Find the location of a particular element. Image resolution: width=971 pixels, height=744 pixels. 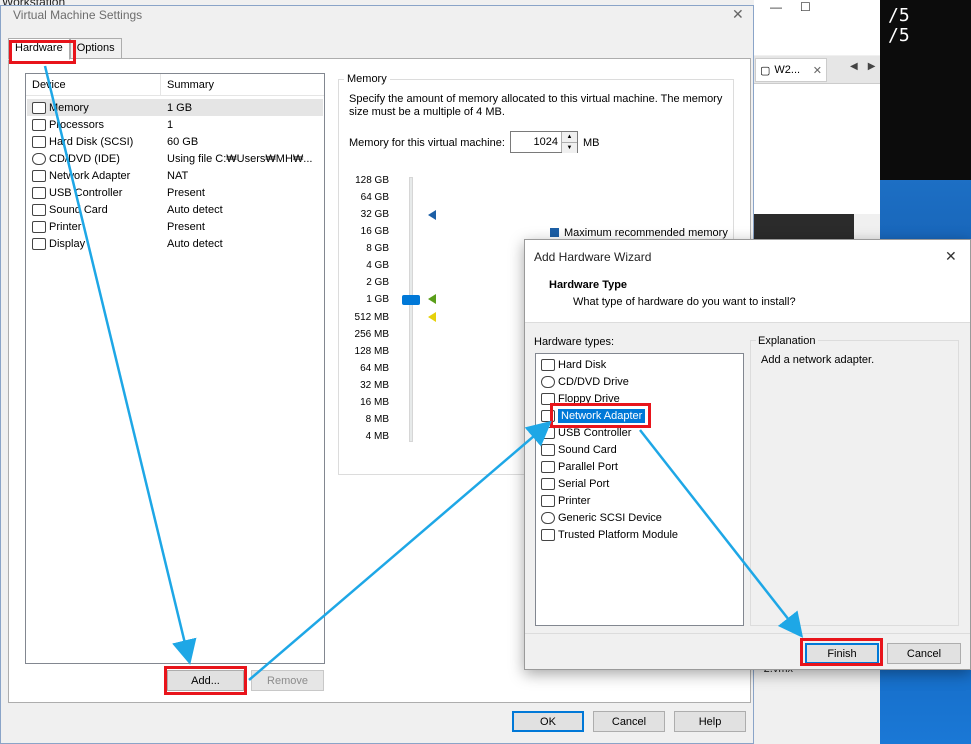

arrow-add-to-network is located at coordinates (400, 550).